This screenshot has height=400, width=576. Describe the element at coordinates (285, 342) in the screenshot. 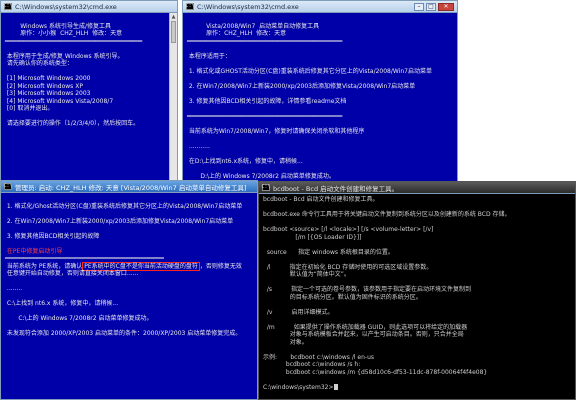

I see `console-line: 对象。` at that location.